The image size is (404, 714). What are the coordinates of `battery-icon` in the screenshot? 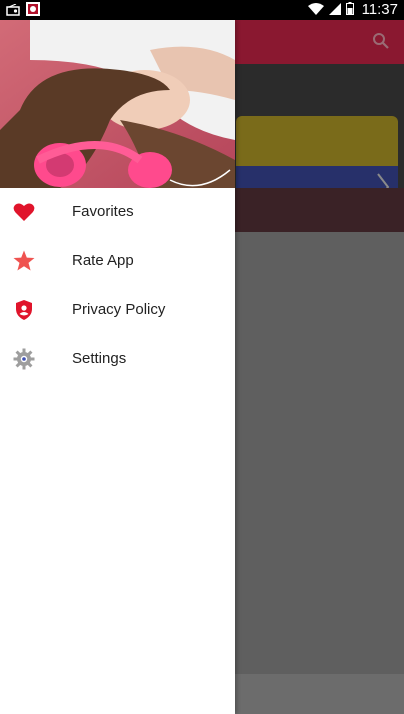 It's located at (349, 9).